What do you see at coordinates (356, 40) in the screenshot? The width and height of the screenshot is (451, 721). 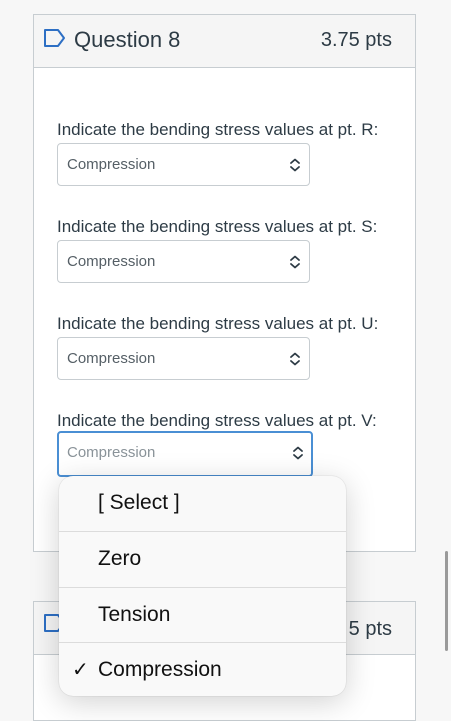 I see `question-points: 3.75 pts` at bounding box center [356, 40].